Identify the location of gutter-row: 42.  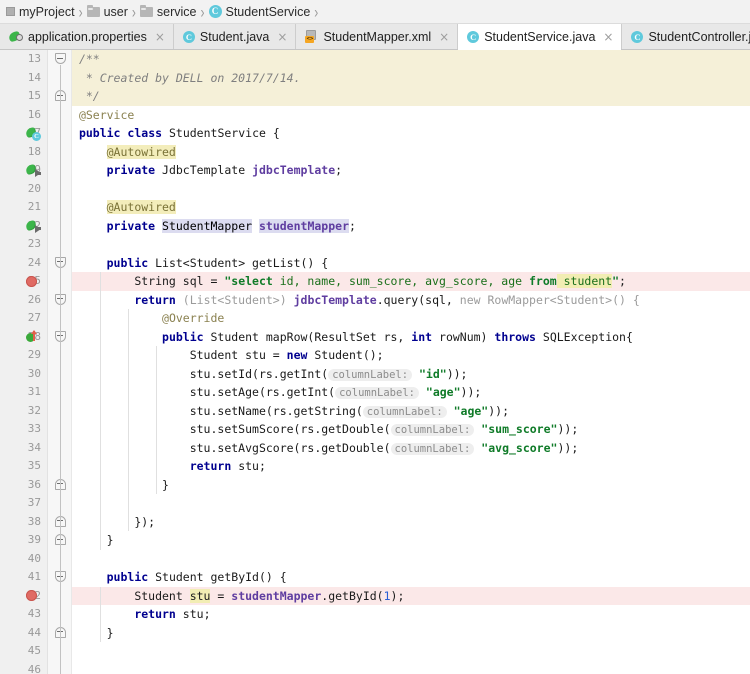
(23, 596).